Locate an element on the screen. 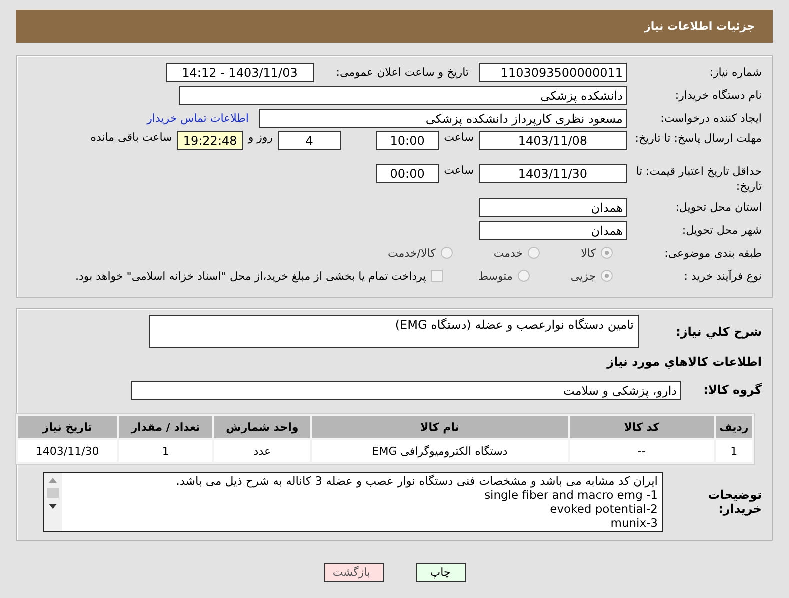 This screenshot has height=598, width=789. deadline-date-field: 1403/11/08 is located at coordinates (553, 140).